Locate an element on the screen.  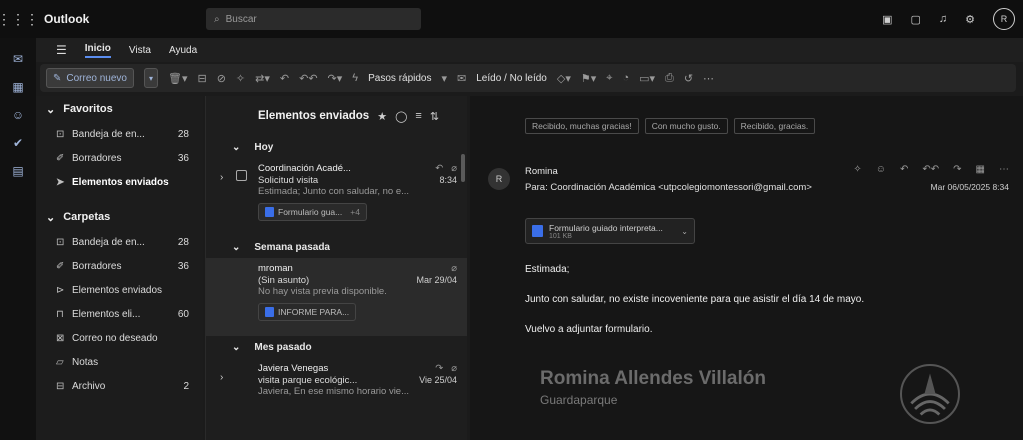
favorite-inbox: ⊡ Bandeja de en... 28 is located at coordinates (119, 134).